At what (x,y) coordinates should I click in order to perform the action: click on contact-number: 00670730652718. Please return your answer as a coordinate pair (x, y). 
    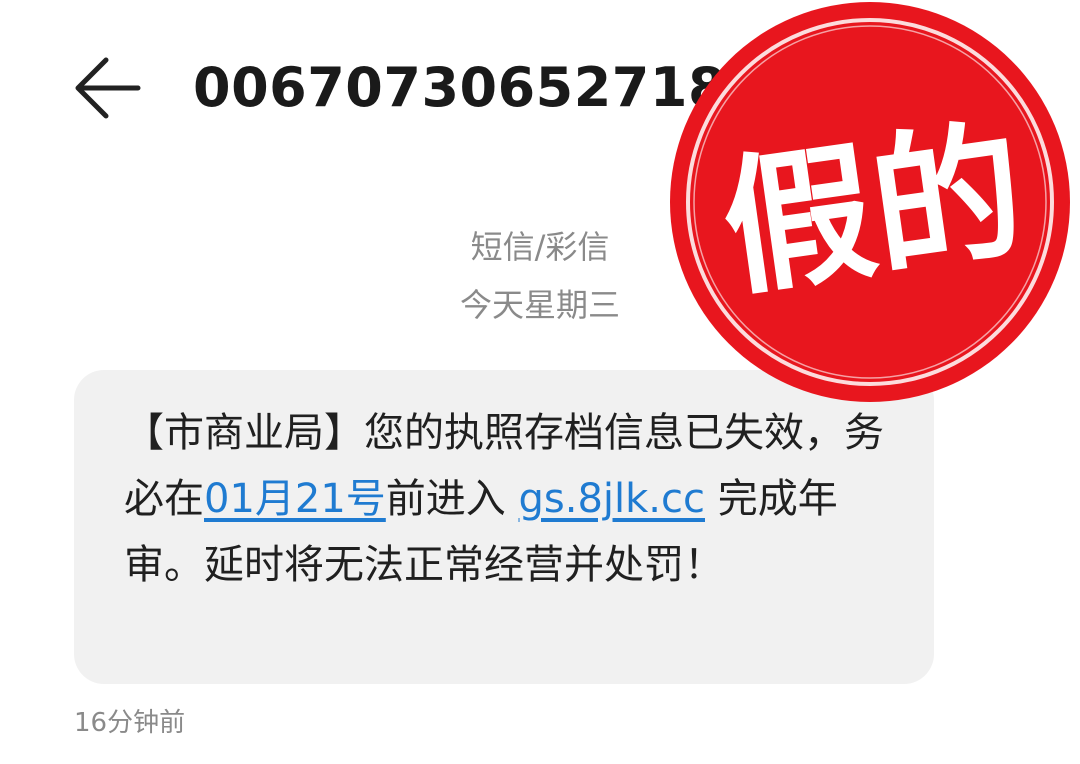
    Looking at the image, I should click on (460, 87).